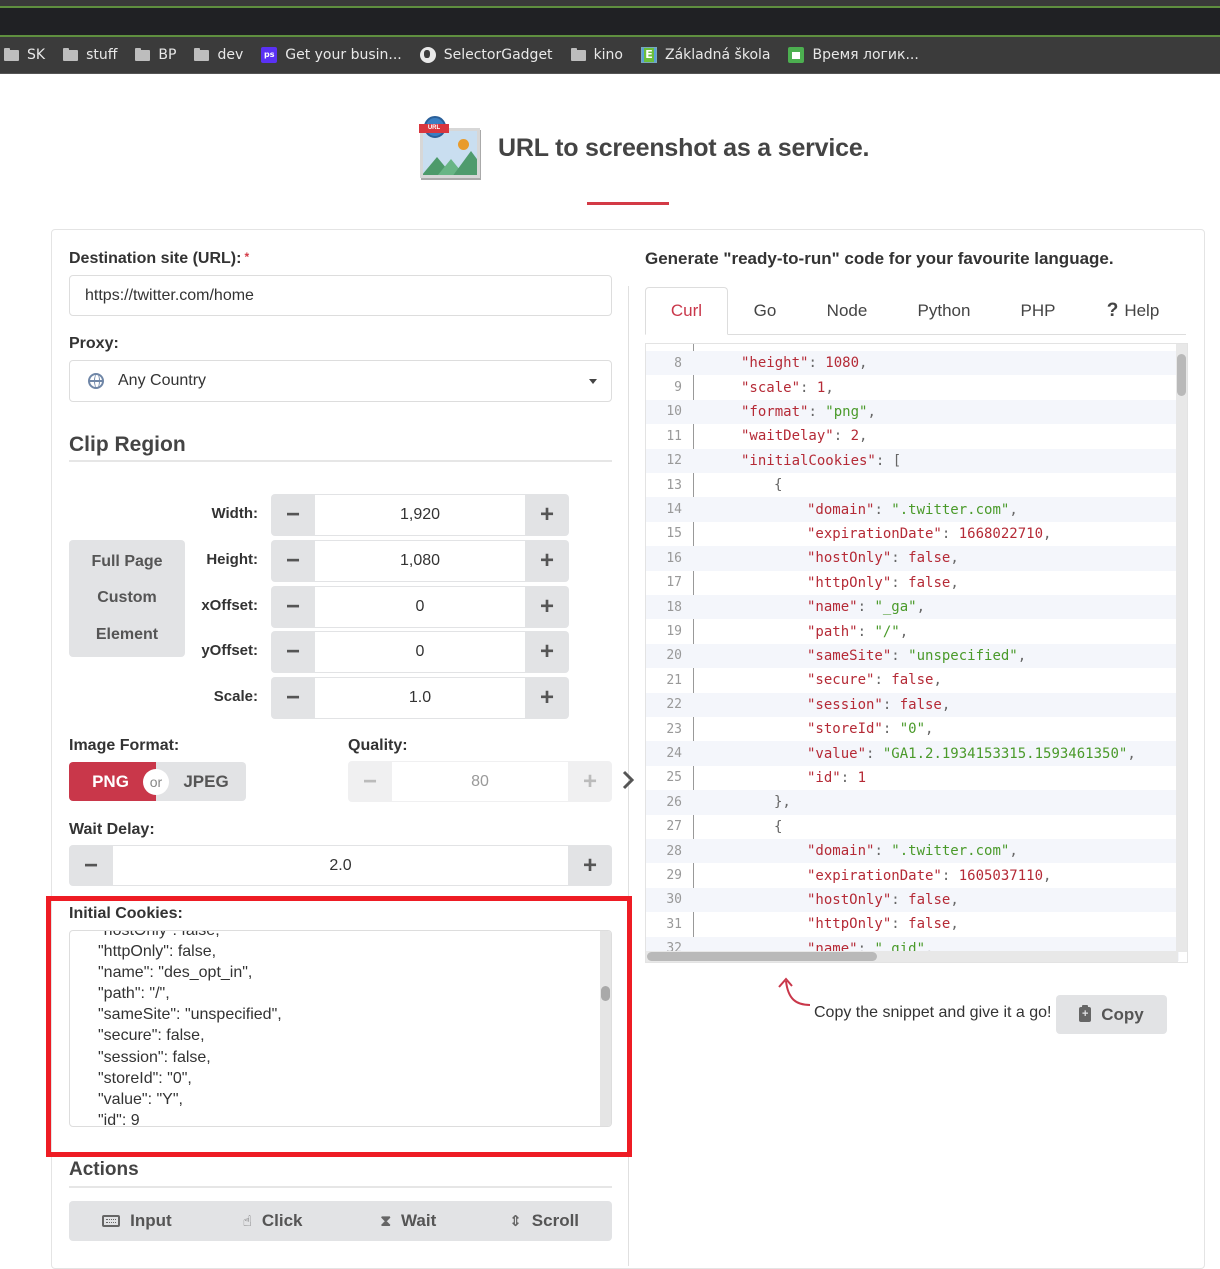 This screenshot has width=1220, height=1269. What do you see at coordinates (293, 515) in the screenshot?
I see `width-decrement-button: −` at bounding box center [293, 515].